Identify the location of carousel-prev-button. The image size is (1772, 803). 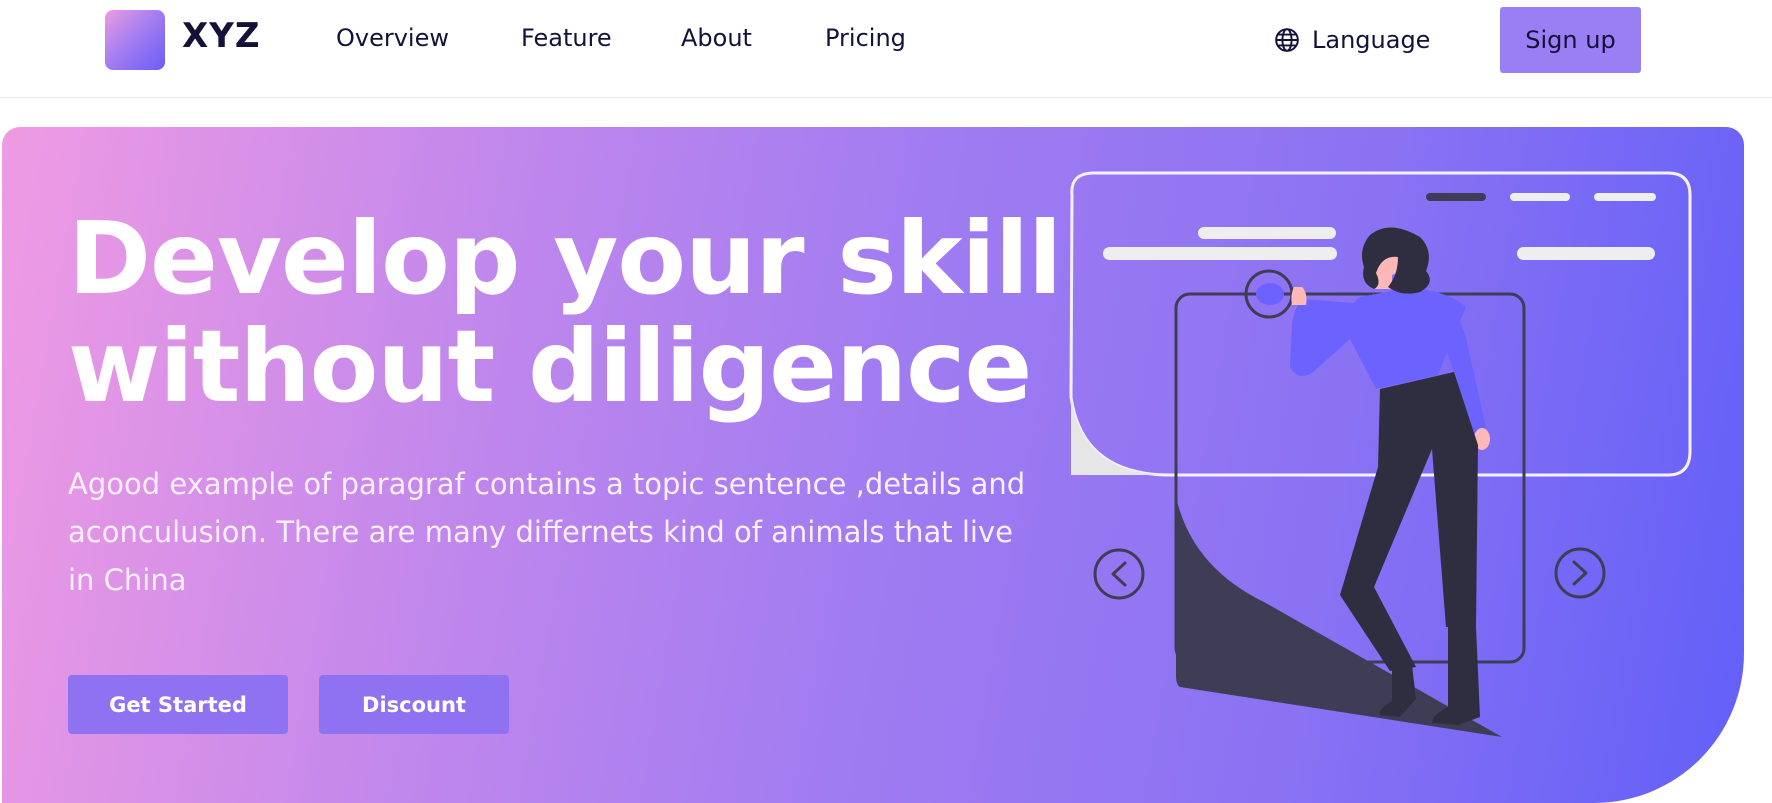
(1119, 574).